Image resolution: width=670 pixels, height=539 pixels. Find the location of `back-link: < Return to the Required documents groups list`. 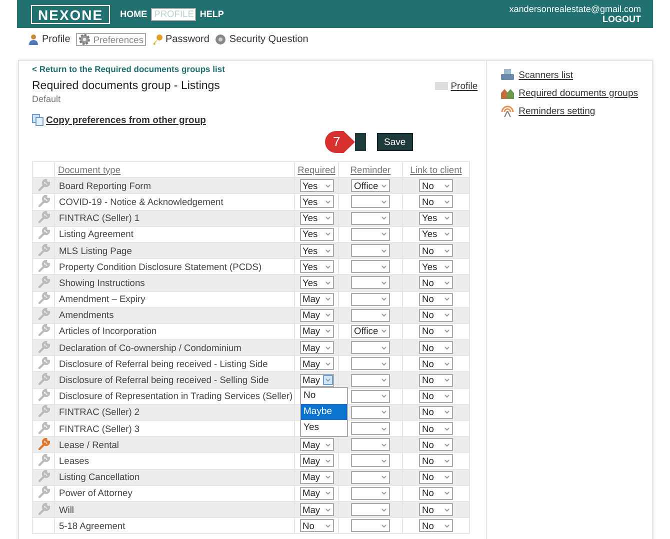

back-link: < Return to the Required documents groups list is located at coordinates (255, 69).